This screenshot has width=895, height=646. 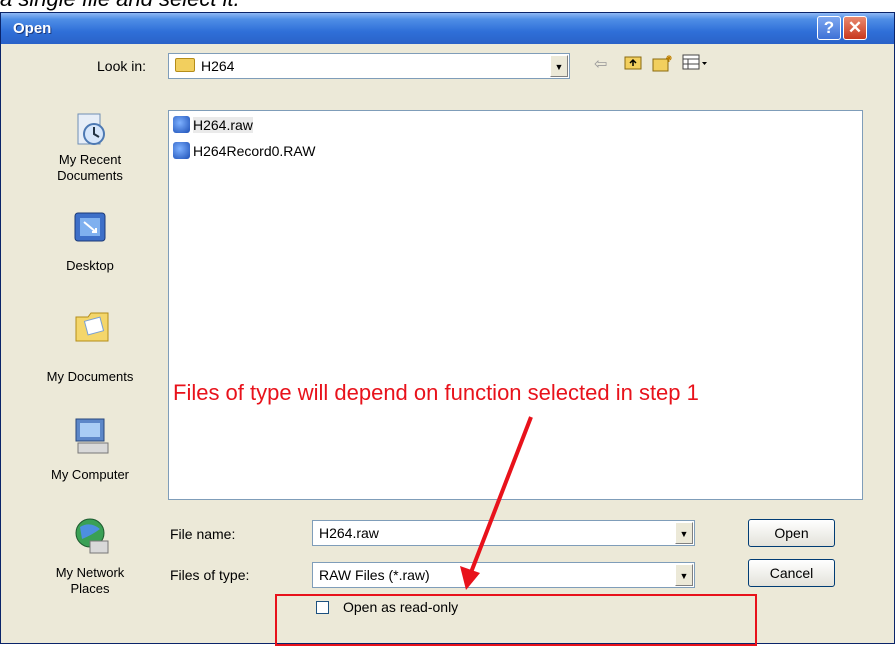 What do you see at coordinates (496, 503) in the screenshot?
I see `annotation-arrow` at bounding box center [496, 503].